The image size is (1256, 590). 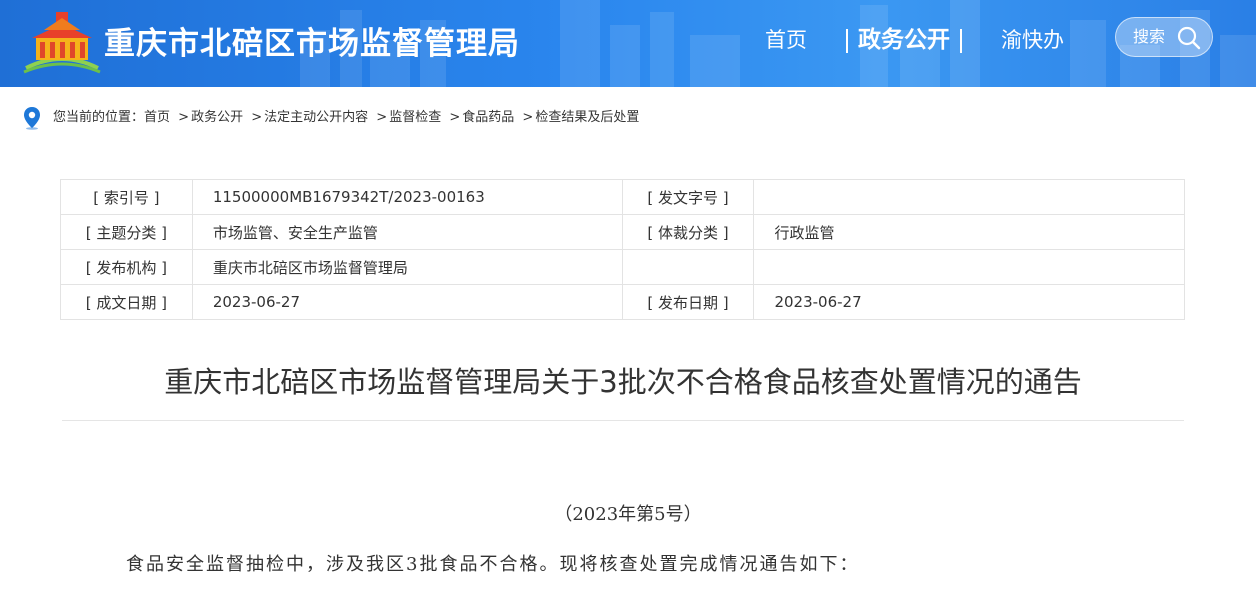 What do you see at coordinates (623, 420) in the screenshot?
I see `title-divider` at bounding box center [623, 420].